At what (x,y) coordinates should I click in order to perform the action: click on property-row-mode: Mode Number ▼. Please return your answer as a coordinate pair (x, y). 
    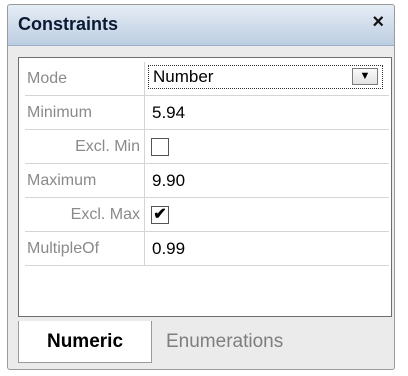
    Looking at the image, I should click on (207, 79).